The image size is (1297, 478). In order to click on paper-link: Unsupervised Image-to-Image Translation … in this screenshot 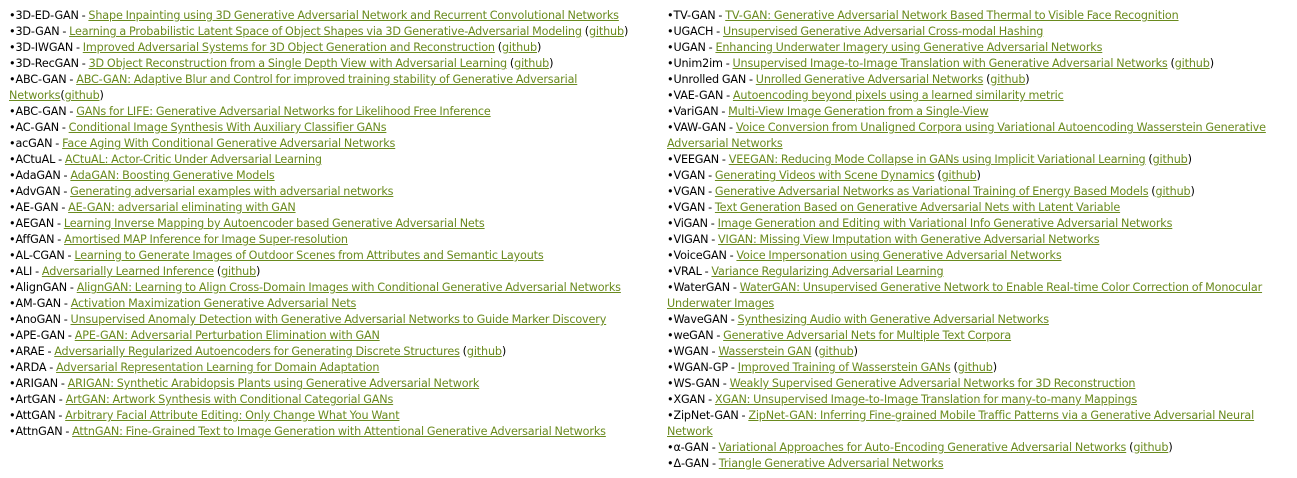, I will do `click(950, 63)`.